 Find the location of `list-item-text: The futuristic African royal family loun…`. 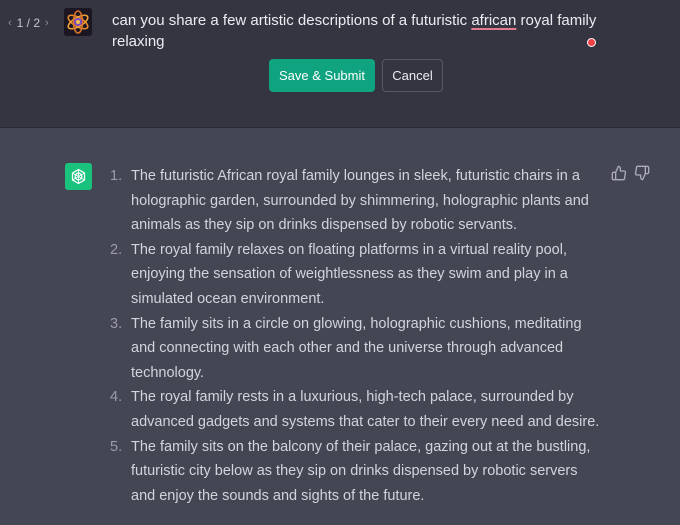

list-item-text: The futuristic African royal family loun… is located at coordinates (360, 201).